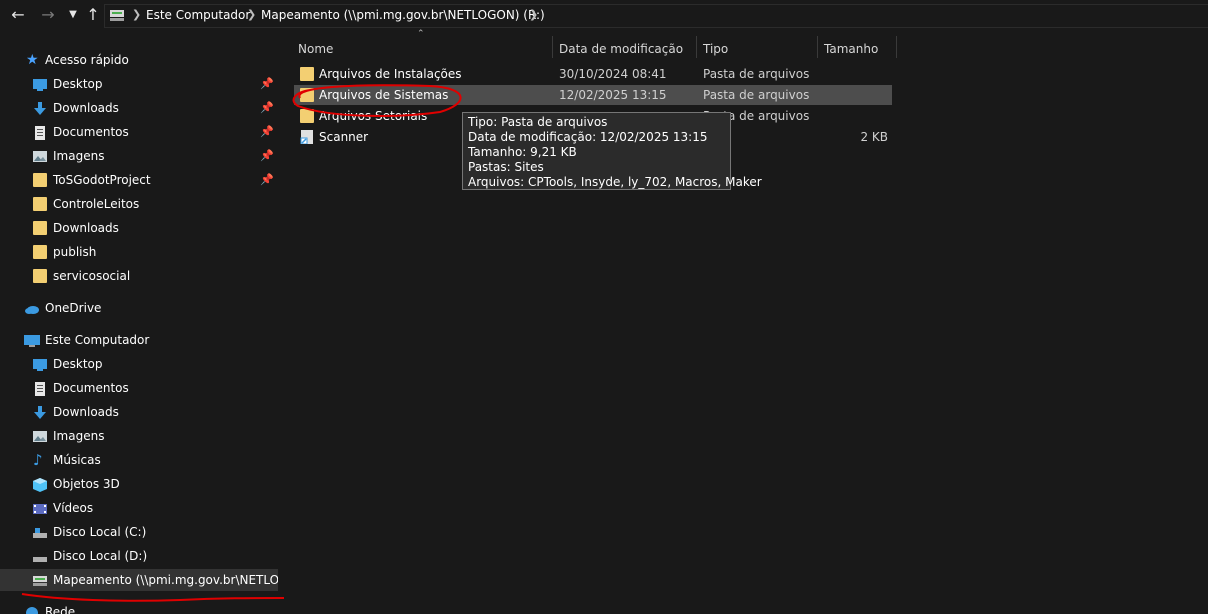 This screenshot has width=1208, height=614. Describe the element at coordinates (93, 15) in the screenshot. I see `arrow-up-icon: ↑` at that location.